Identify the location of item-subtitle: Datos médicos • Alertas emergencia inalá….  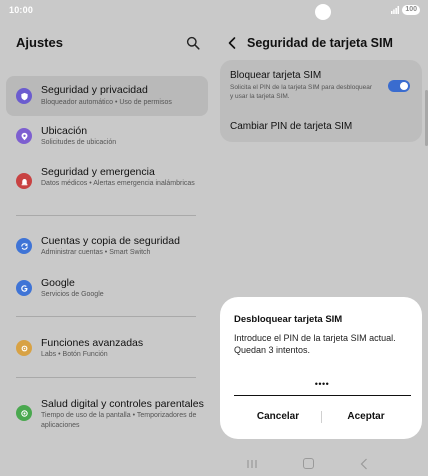
(118, 183).